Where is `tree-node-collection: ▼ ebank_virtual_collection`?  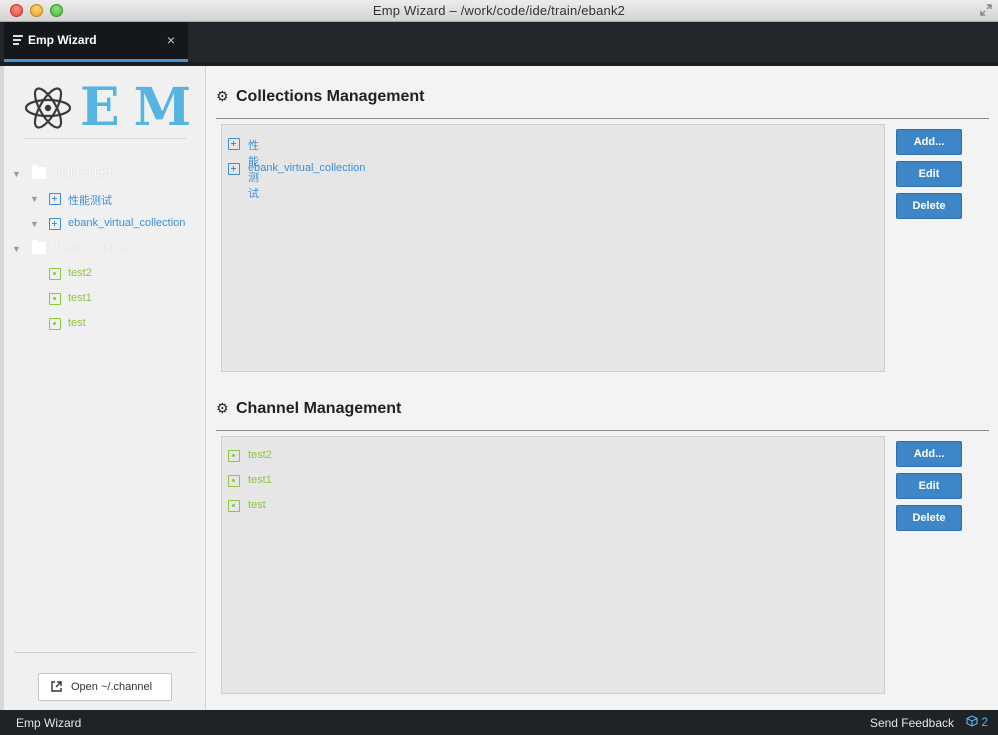
tree-node-collection: ▼ ebank_virtual_collection is located at coordinates (105, 224).